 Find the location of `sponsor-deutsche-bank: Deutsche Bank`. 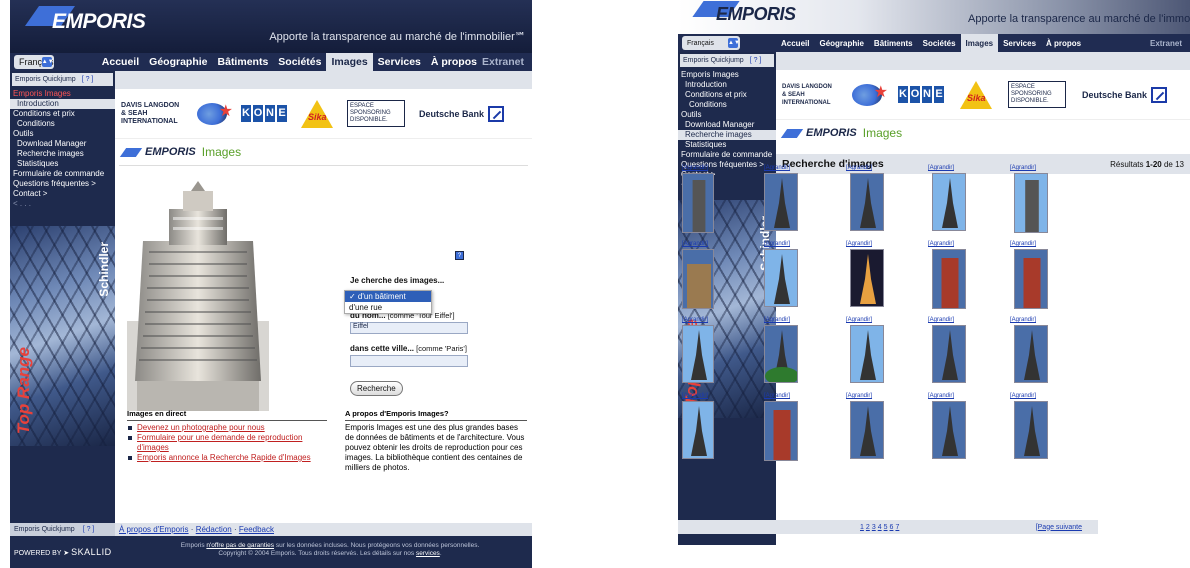

sponsor-deutsche-bank: Deutsche Bank is located at coordinates (462, 113).